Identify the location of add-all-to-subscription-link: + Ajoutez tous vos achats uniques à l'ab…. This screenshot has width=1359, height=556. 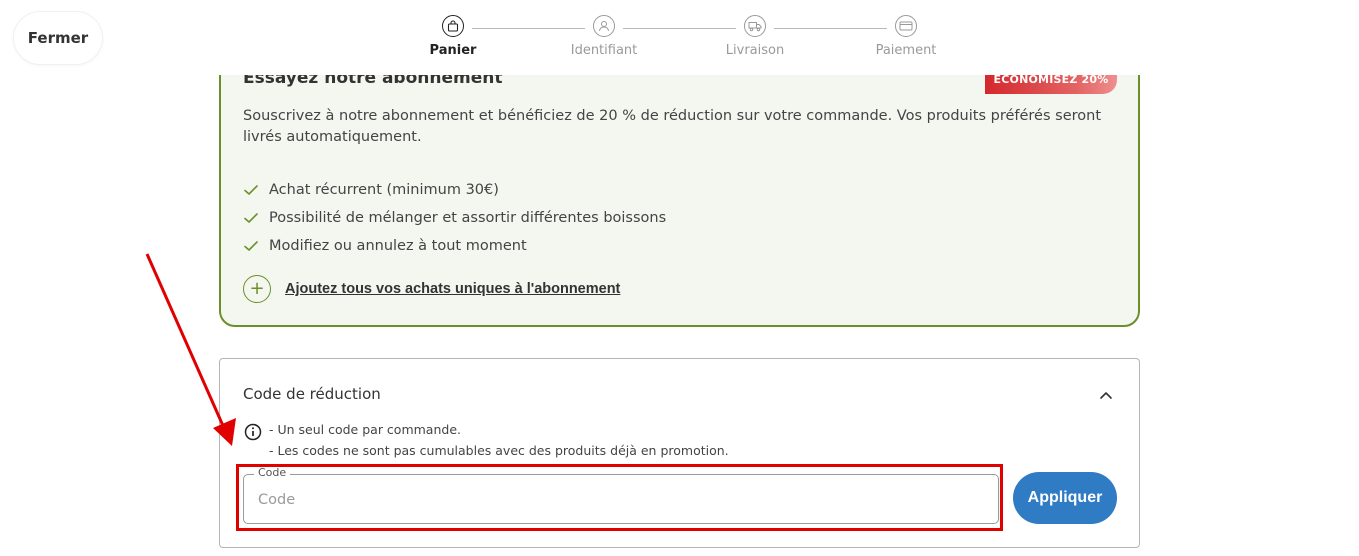
(431, 289).